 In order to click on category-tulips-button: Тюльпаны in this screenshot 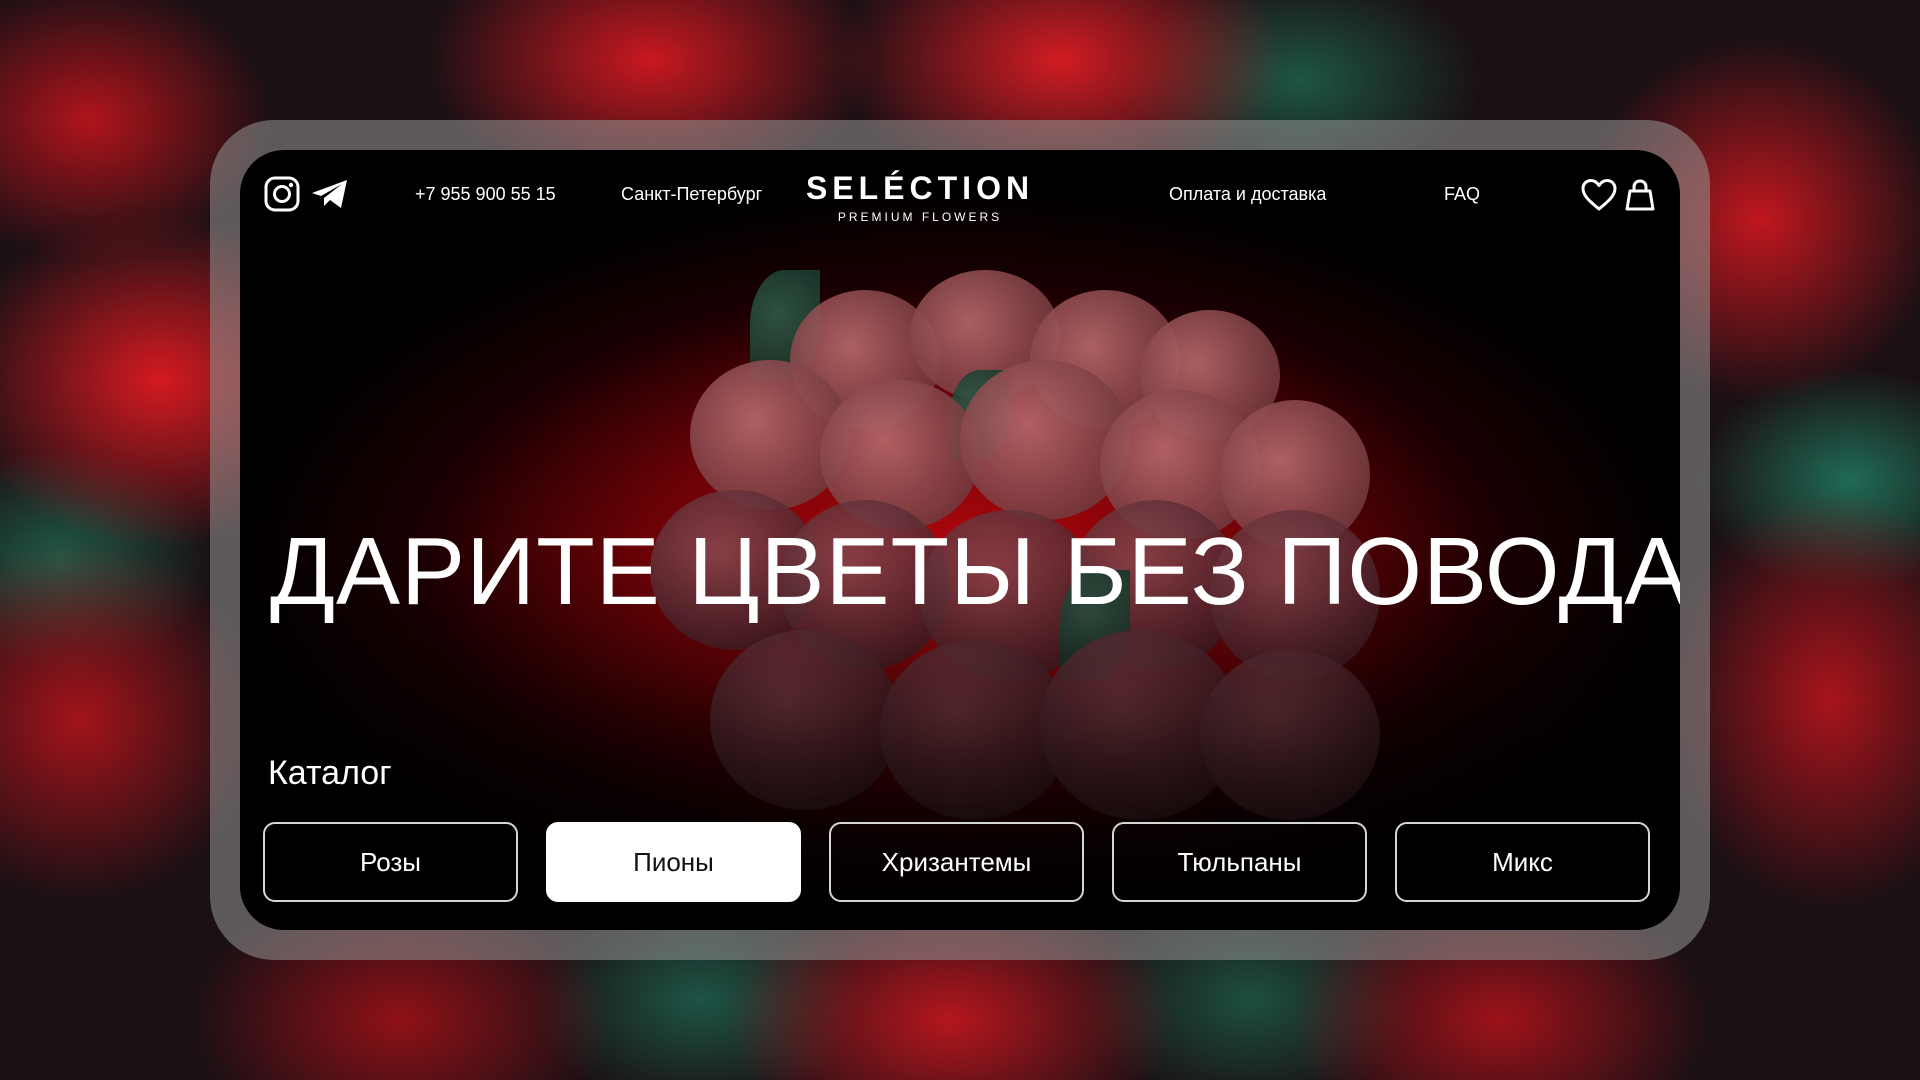, I will do `click(1239, 862)`.